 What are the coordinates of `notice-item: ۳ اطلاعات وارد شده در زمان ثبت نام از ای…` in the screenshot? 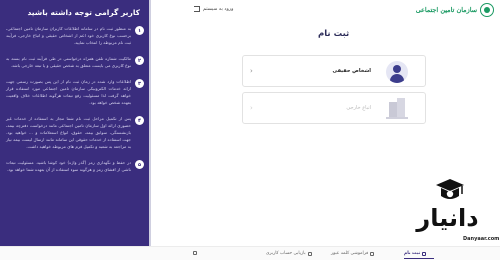 It's located at (75, 92).